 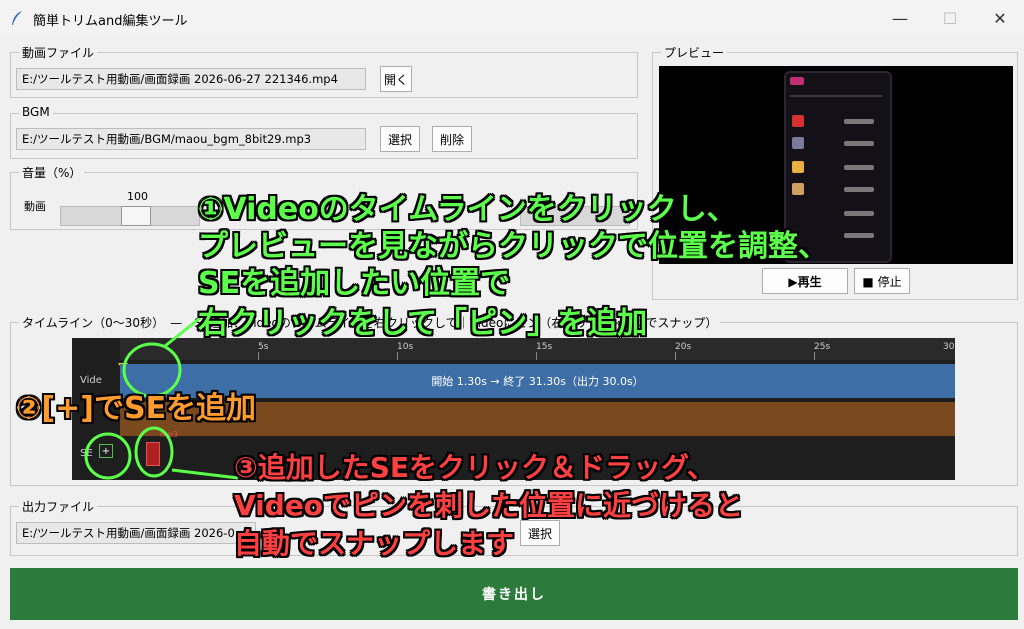 I want to click on se-connector-line, so click(x=205, y=474).